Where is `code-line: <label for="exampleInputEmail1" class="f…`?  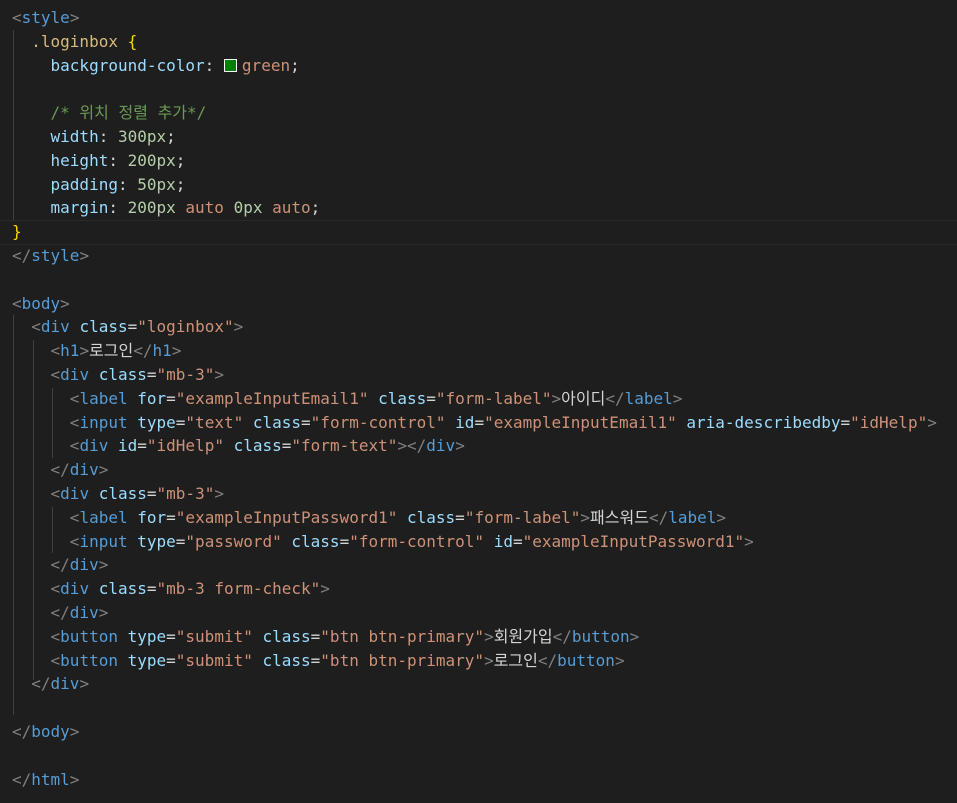
code-line: <label for="exampleInputEmail1" class="f… is located at coordinates (474, 399).